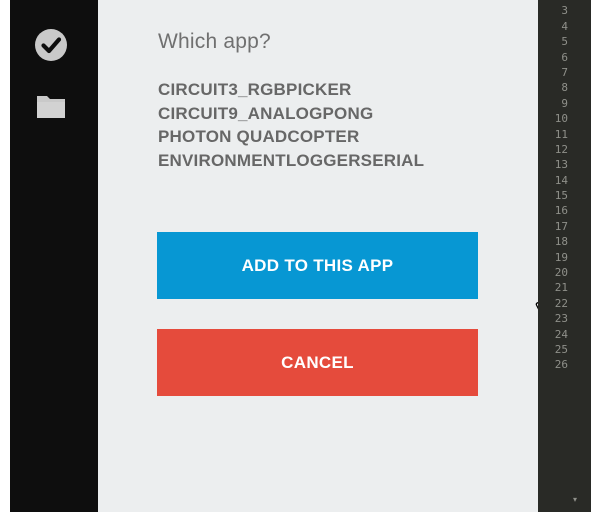  Describe the element at coordinates (561, 119) in the screenshot. I see `line-number: 10` at that location.